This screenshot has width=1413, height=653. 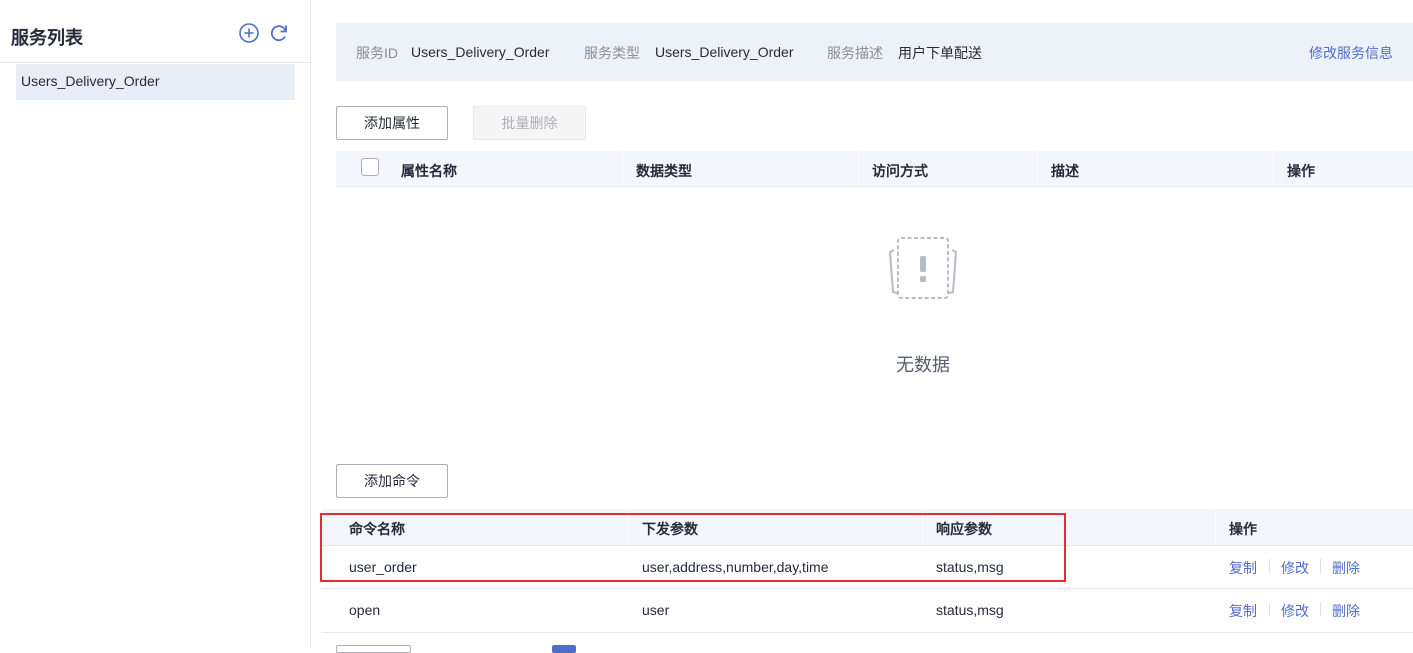 I want to click on service-item-label: Users_Delivery_Order, so click(x=90, y=81).